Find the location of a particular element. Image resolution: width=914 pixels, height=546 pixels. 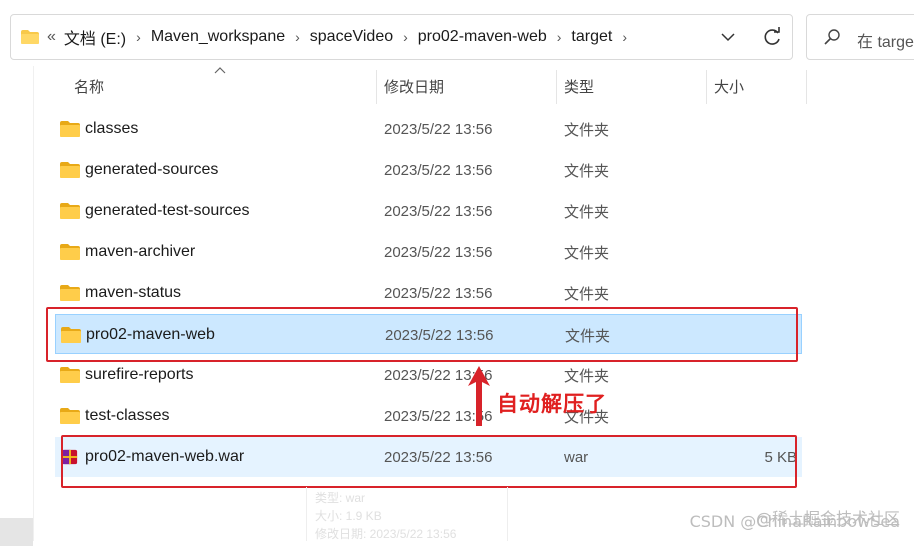

annotation-label: 自动解压了 is located at coordinates (552, 404).